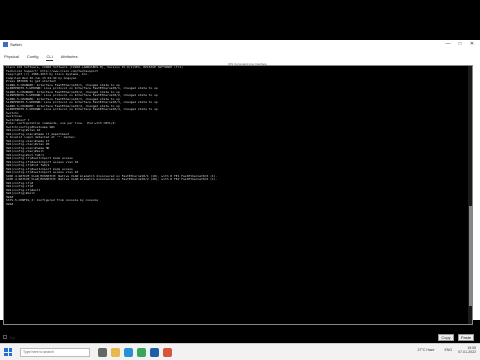 The height and width of the screenshot is (360, 480). Describe the element at coordinates (5, 44) in the screenshot. I see `app-icon` at that location.